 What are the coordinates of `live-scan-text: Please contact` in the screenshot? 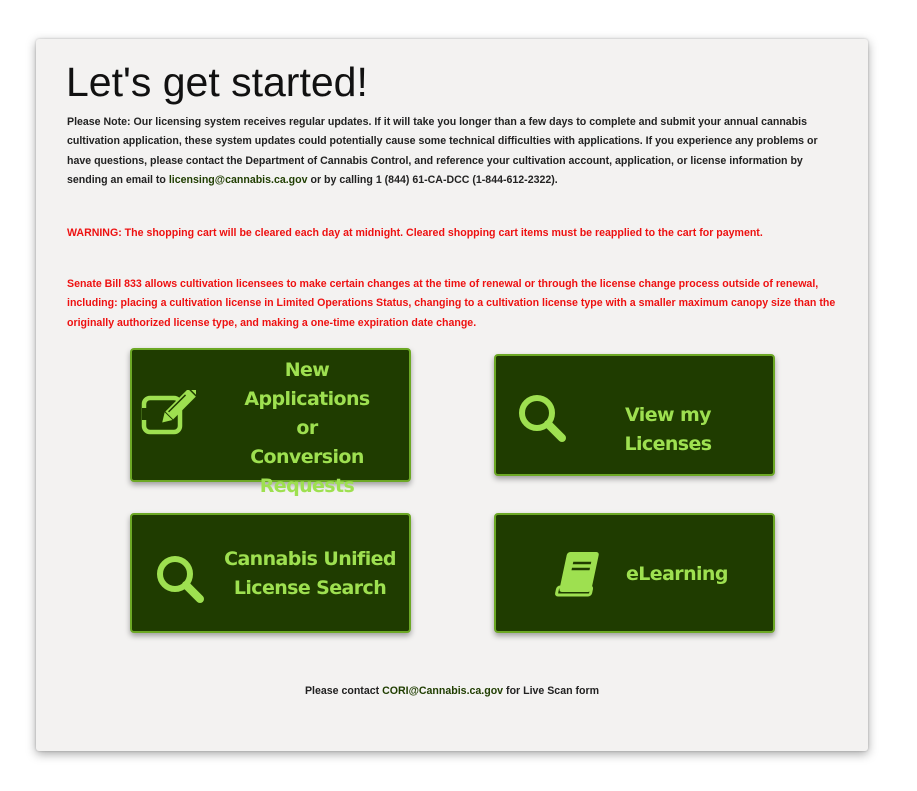 It's located at (343, 691).